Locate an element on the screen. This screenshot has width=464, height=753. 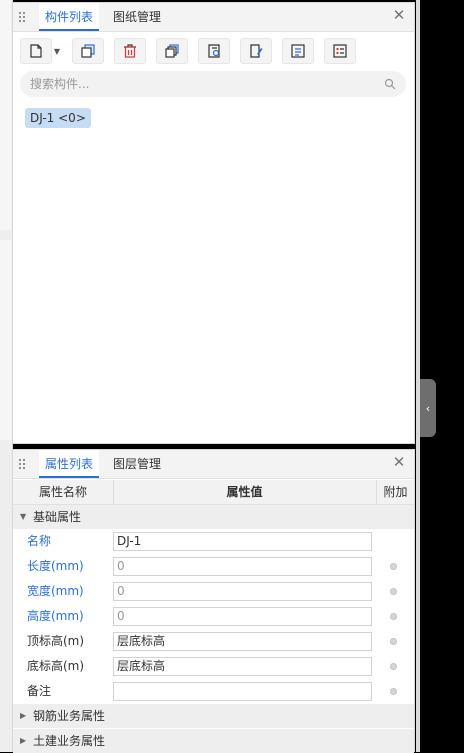
chevron-left-icon: ‹ is located at coordinates (428, 408).